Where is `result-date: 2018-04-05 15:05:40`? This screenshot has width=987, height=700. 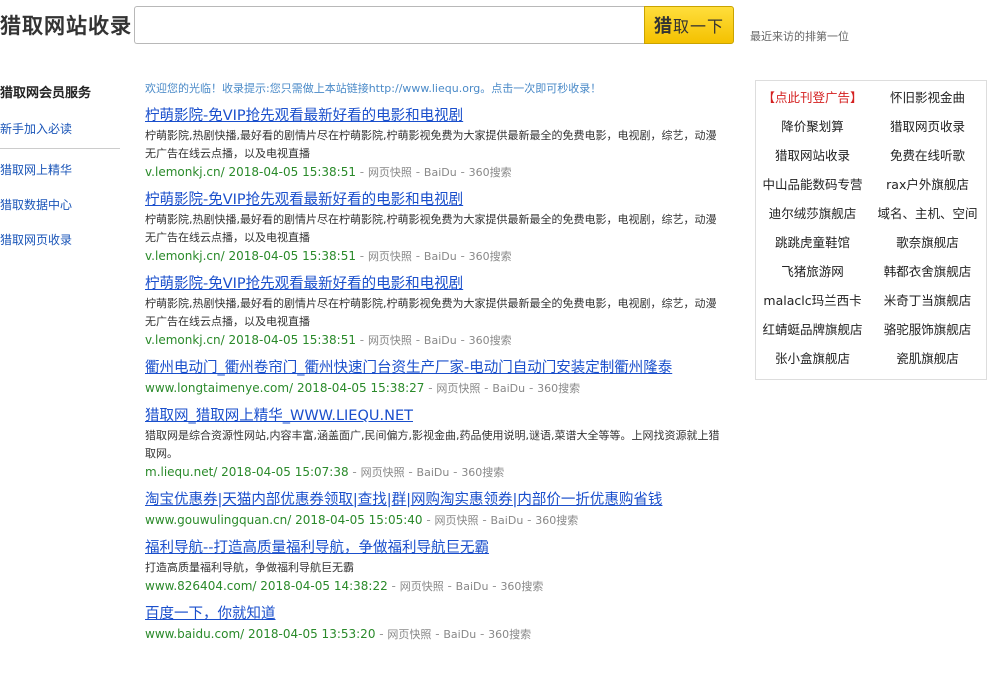 result-date: 2018-04-05 15:05:40 is located at coordinates (359, 520).